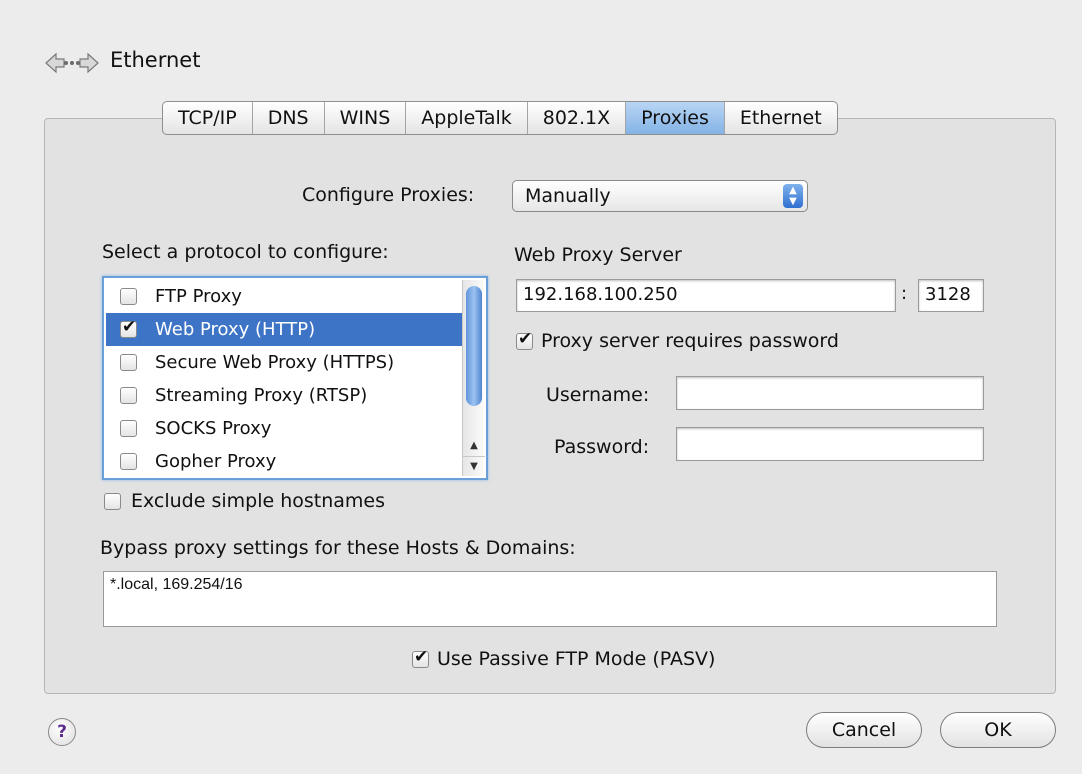 Image resolution: width=1082 pixels, height=774 pixels. What do you see at coordinates (602, 447) in the screenshot?
I see `password-label: Password:` at bounding box center [602, 447].